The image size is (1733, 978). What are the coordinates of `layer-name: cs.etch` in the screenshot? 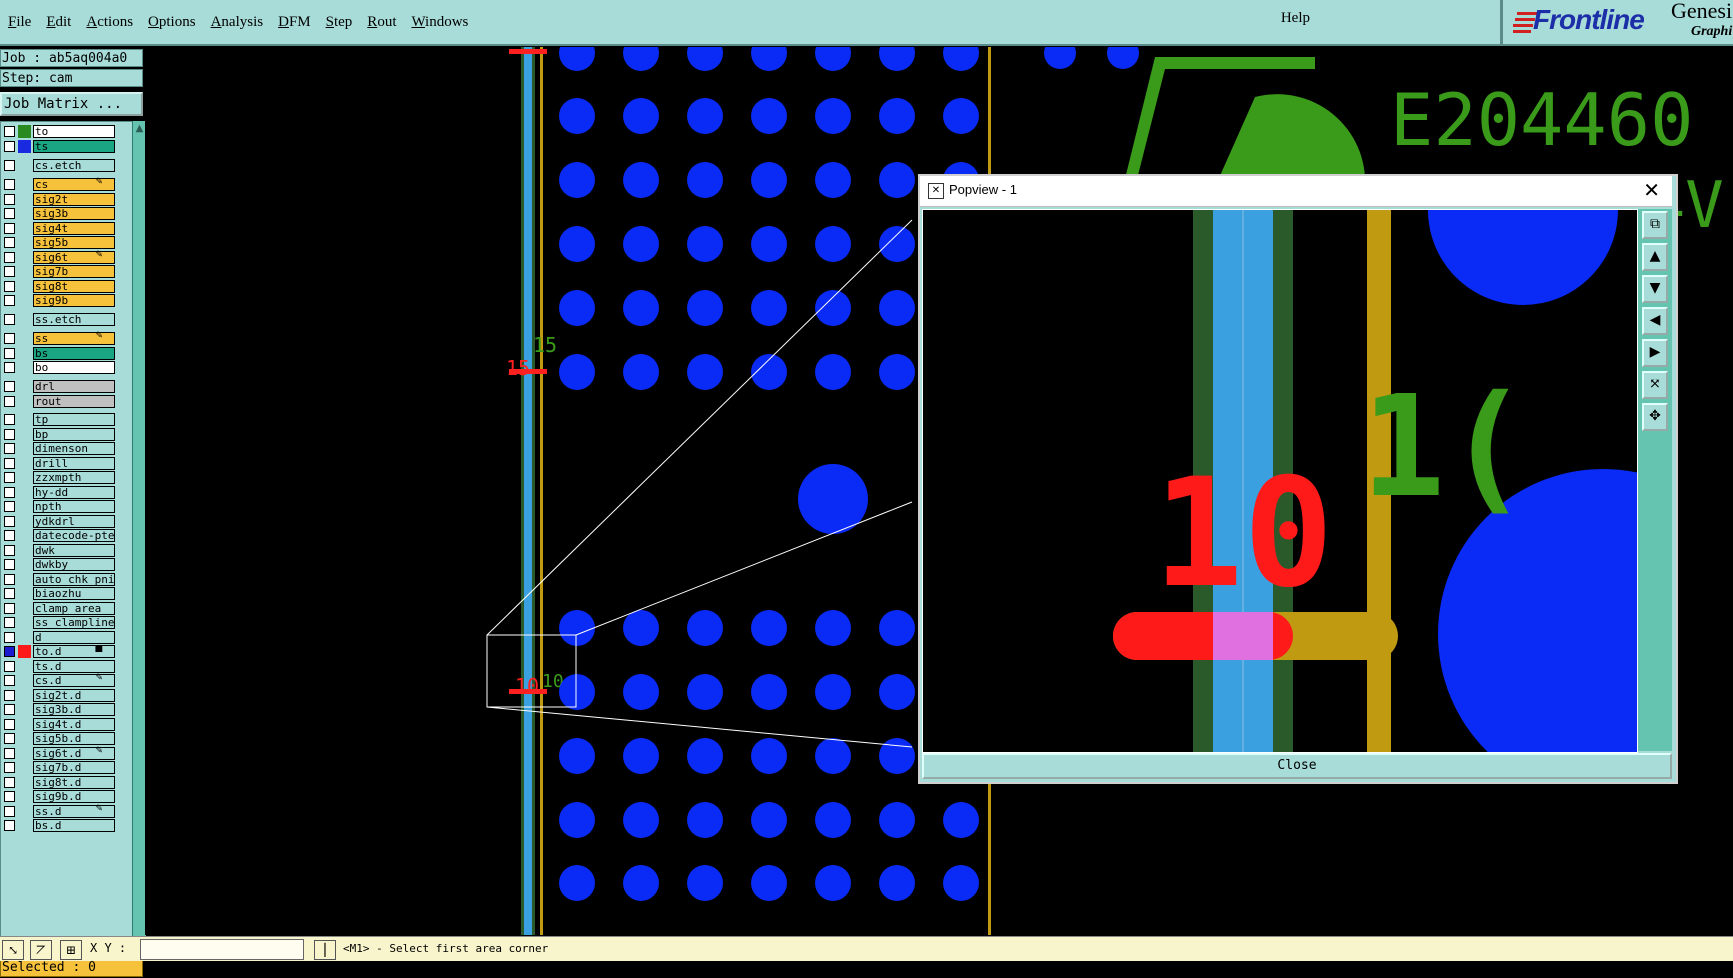 It's located at (74, 165).